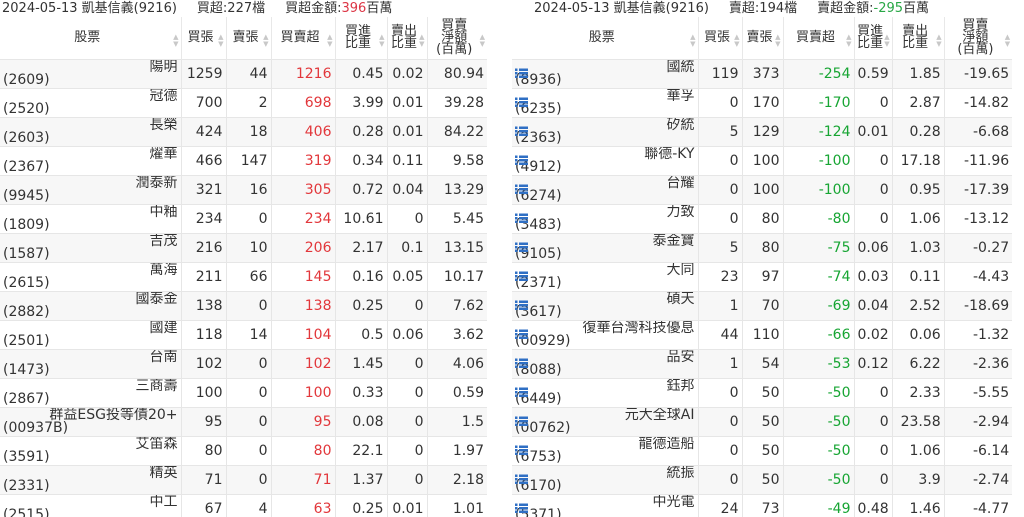 The width and height of the screenshot is (1024, 517). What do you see at coordinates (605, 160) in the screenshot?
I see `stock-cell: 聯德-KY (4912)` at bounding box center [605, 160].